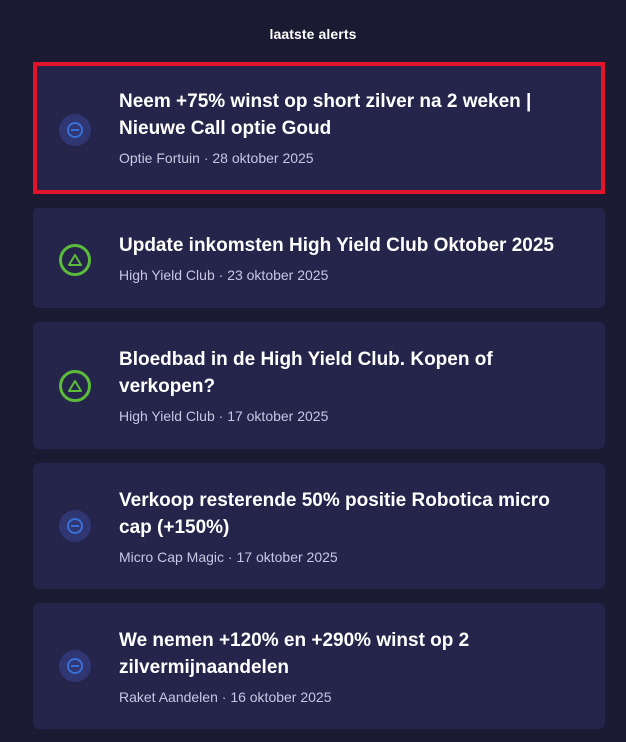  Describe the element at coordinates (352, 275) in the screenshot. I see `alert-meta: High Yield Club · 23 oktober 2025` at that location.